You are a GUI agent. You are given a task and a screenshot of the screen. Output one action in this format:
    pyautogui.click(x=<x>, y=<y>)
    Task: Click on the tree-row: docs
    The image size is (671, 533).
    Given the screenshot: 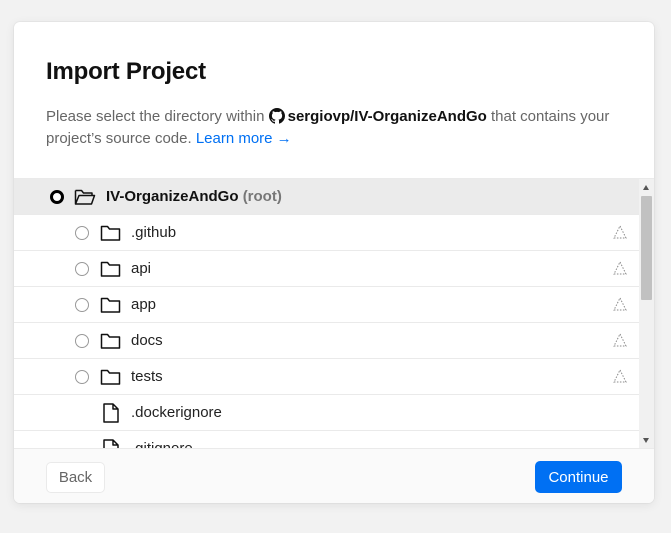 What is the action you would take?
    pyautogui.click(x=326, y=341)
    